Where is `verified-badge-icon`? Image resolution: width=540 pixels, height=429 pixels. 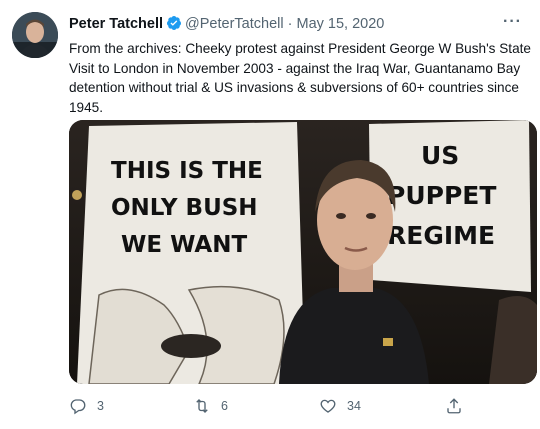
verified-badge-icon is located at coordinates (174, 23).